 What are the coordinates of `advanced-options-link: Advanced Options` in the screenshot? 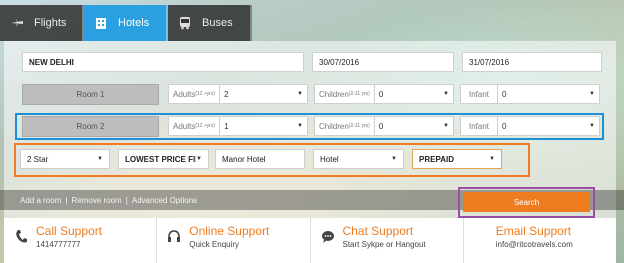 It's located at (164, 200).